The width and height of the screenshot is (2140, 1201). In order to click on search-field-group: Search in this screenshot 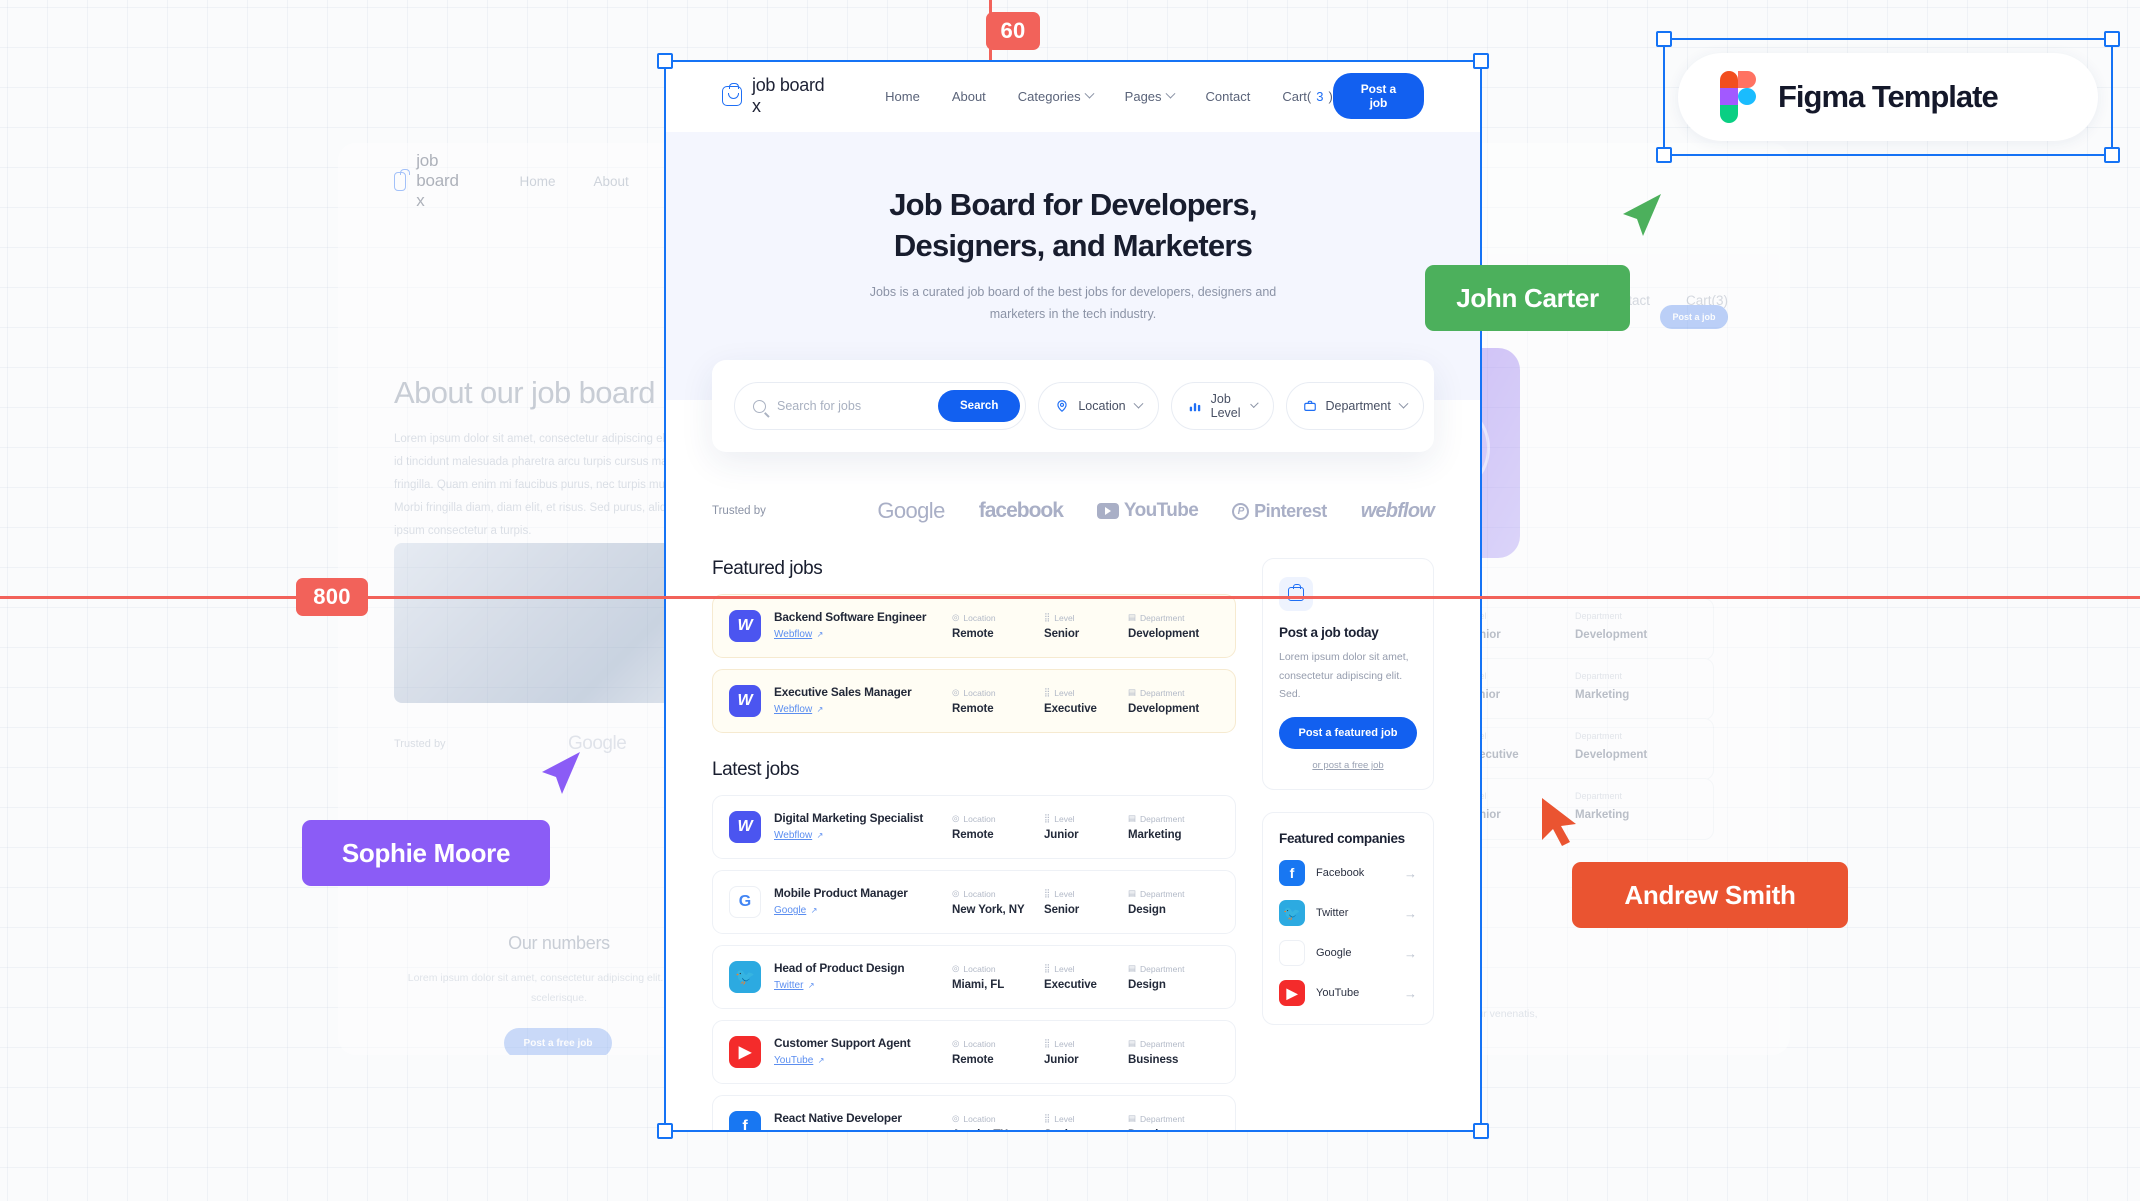, I will do `click(880, 406)`.